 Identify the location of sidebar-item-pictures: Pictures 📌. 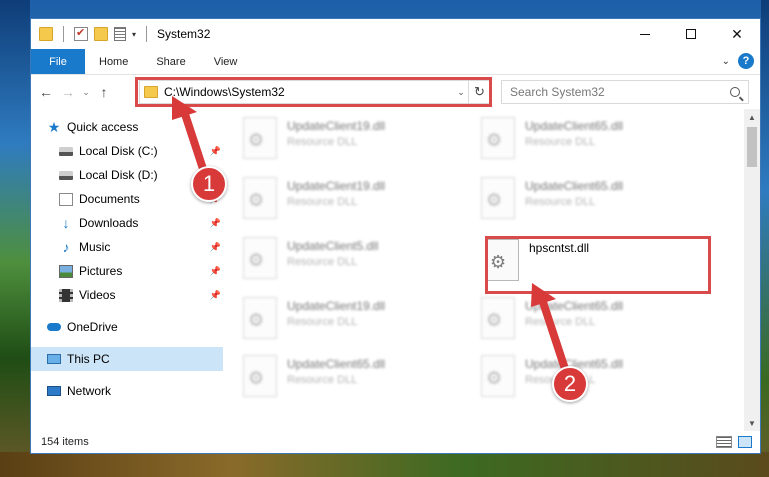
(127, 271).